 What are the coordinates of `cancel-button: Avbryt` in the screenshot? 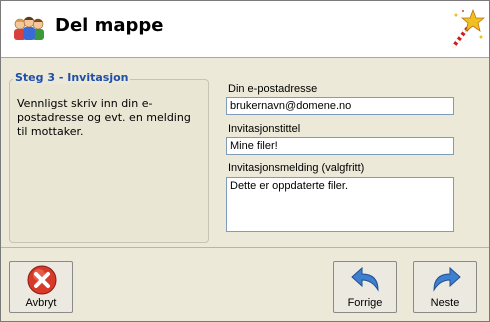 It's located at (41, 287).